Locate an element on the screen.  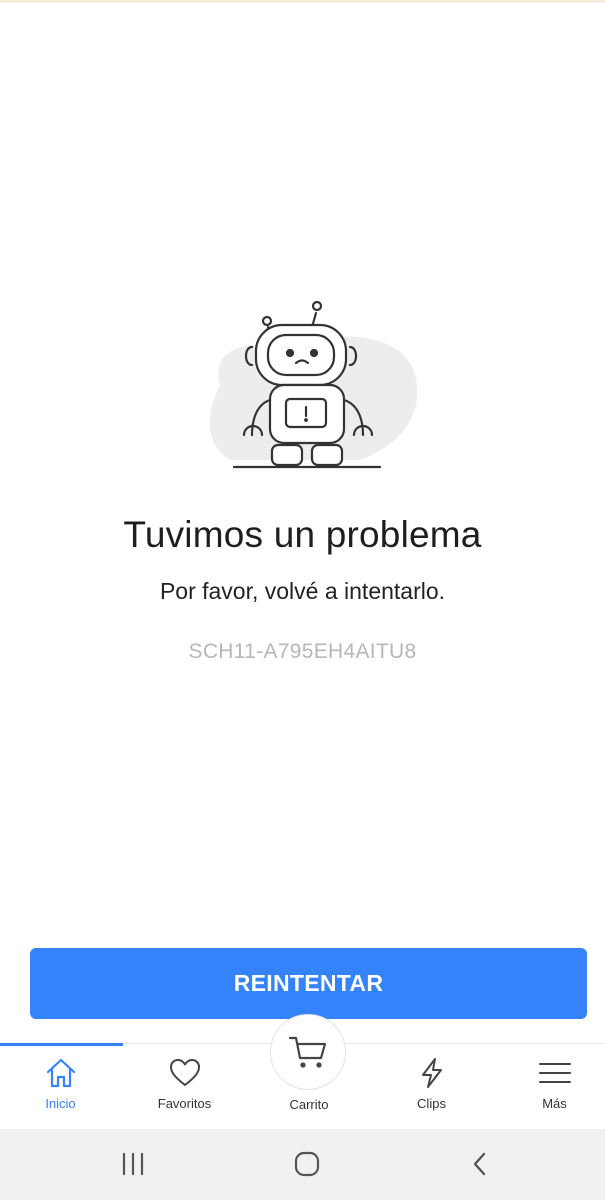
home-icon is located at coordinates (60, 1073).